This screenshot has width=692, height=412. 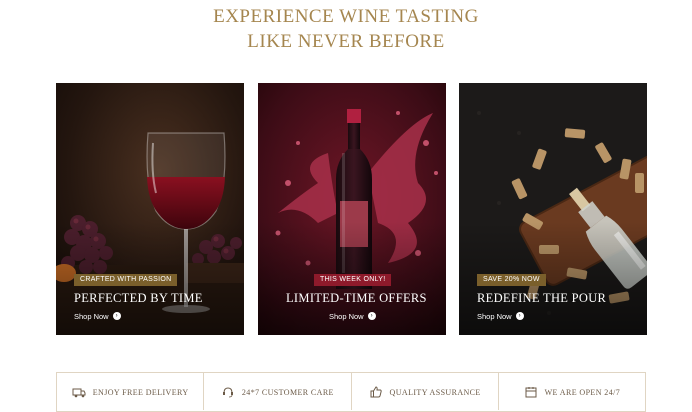 What do you see at coordinates (138, 298) in the screenshot?
I see `promo-heading: PERFECTED BY TIME` at bounding box center [138, 298].